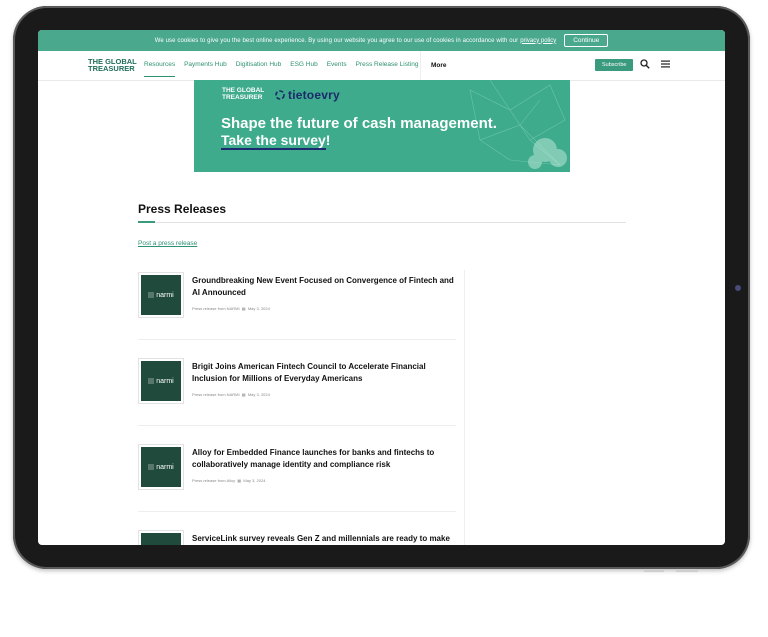 The image size is (768, 637). I want to click on nav-payments-hub: Payments Hub, so click(205, 69).